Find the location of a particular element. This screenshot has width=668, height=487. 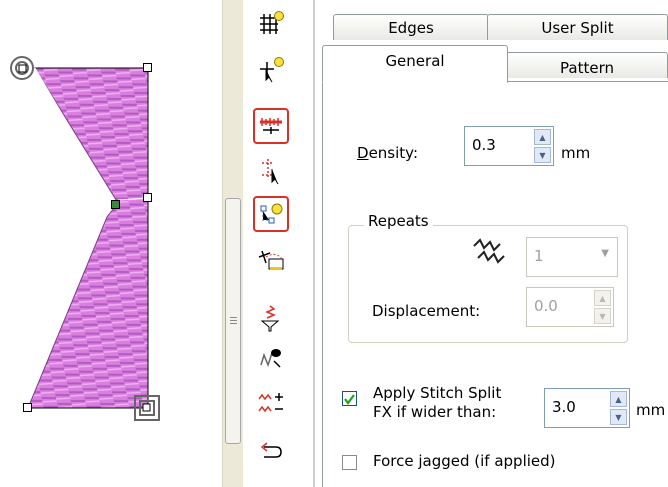

tab-pattern-label: Pattern is located at coordinates (587, 68).